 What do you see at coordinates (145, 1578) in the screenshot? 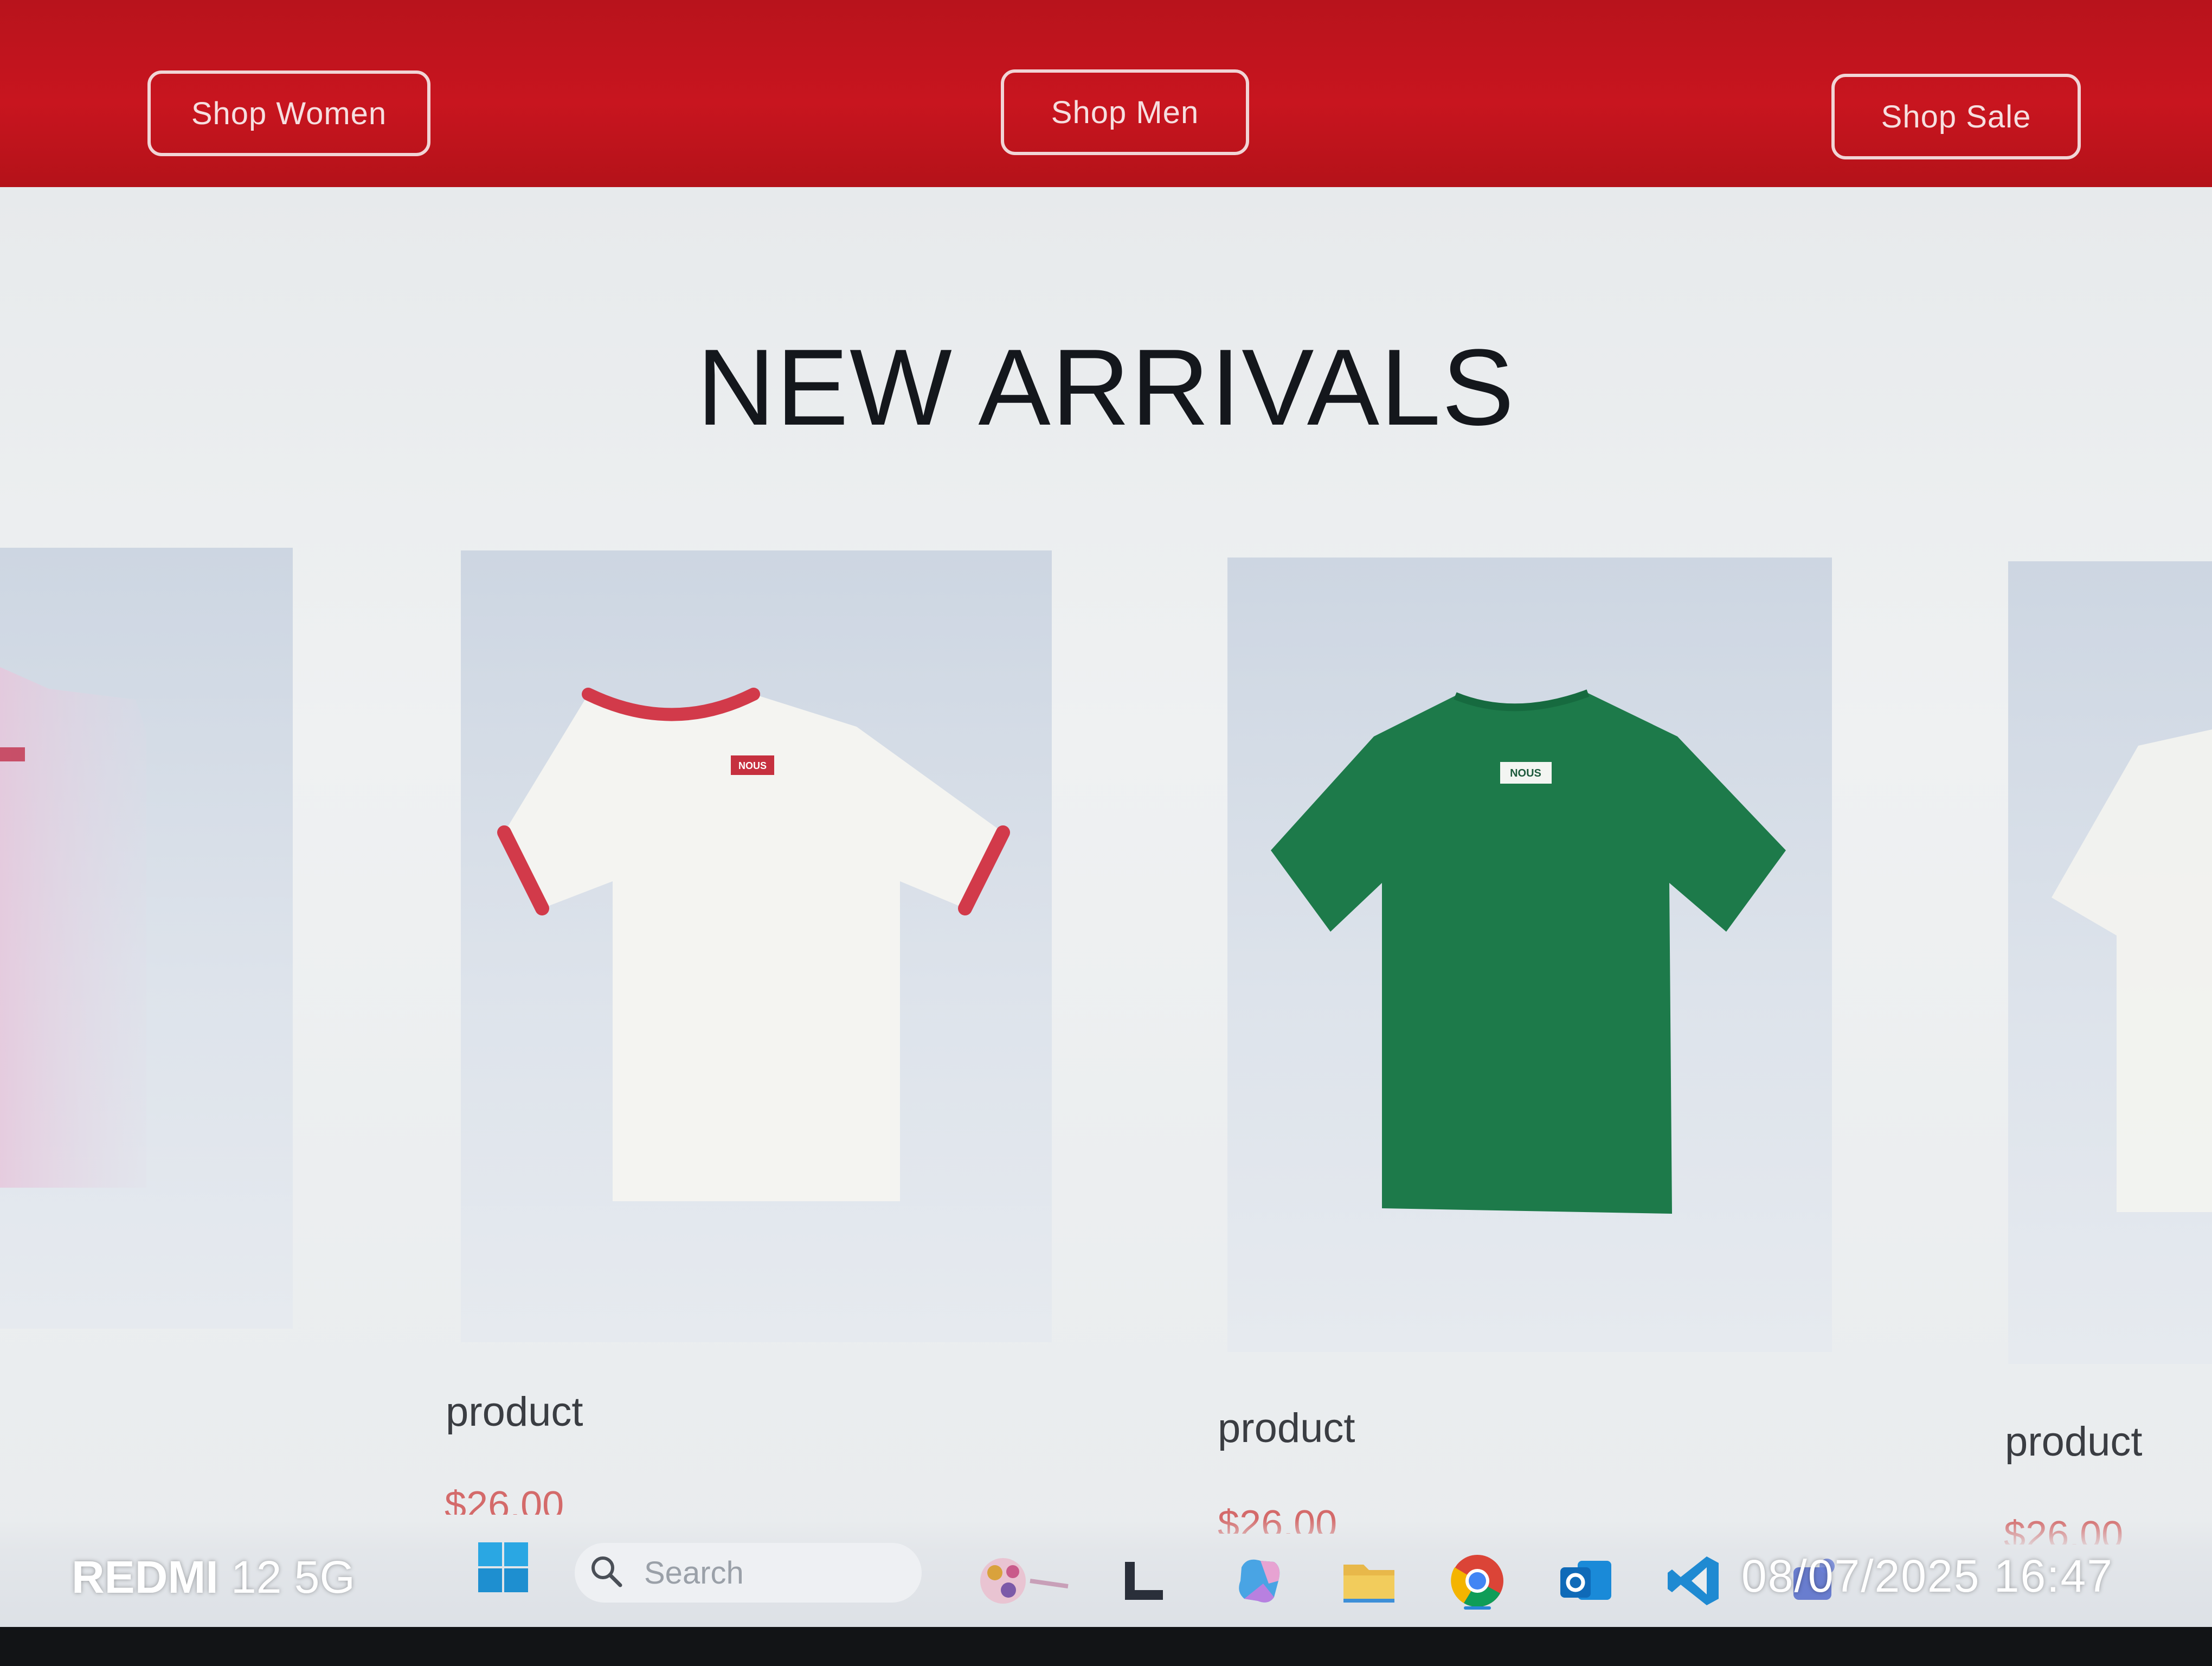
I see `camera-brand-text: REDMI` at bounding box center [145, 1578].